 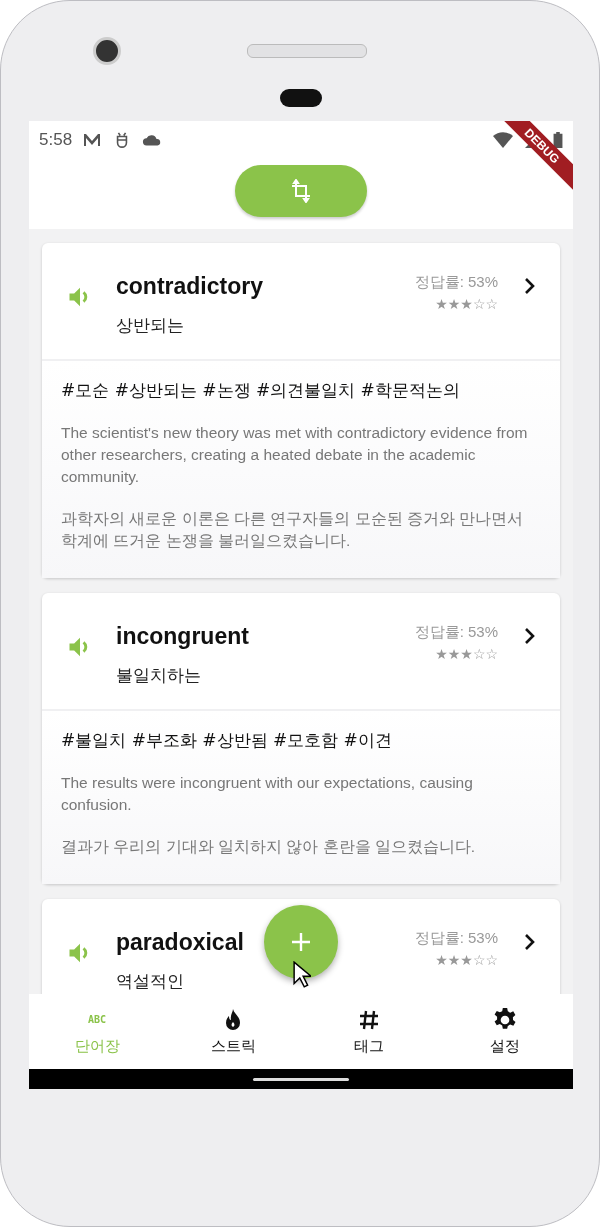 What do you see at coordinates (92, 140) in the screenshot?
I see `mail-icon` at bounding box center [92, 140].